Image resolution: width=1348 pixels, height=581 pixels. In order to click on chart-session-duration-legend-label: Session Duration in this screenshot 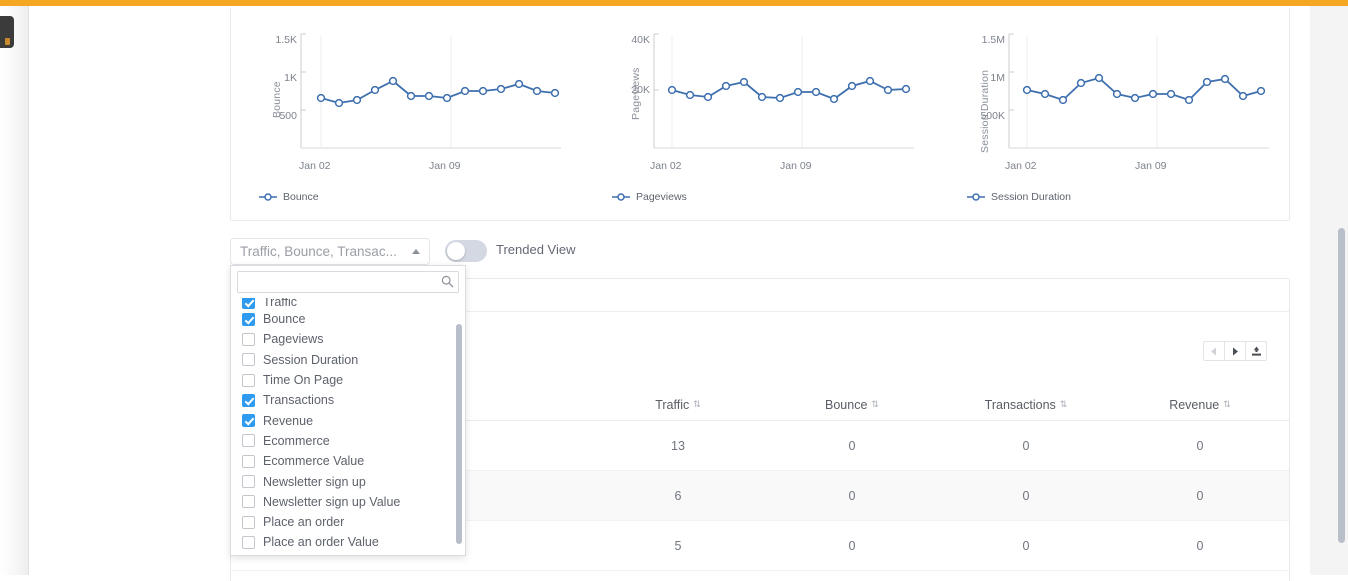, I will do `click(1031, 197)`.